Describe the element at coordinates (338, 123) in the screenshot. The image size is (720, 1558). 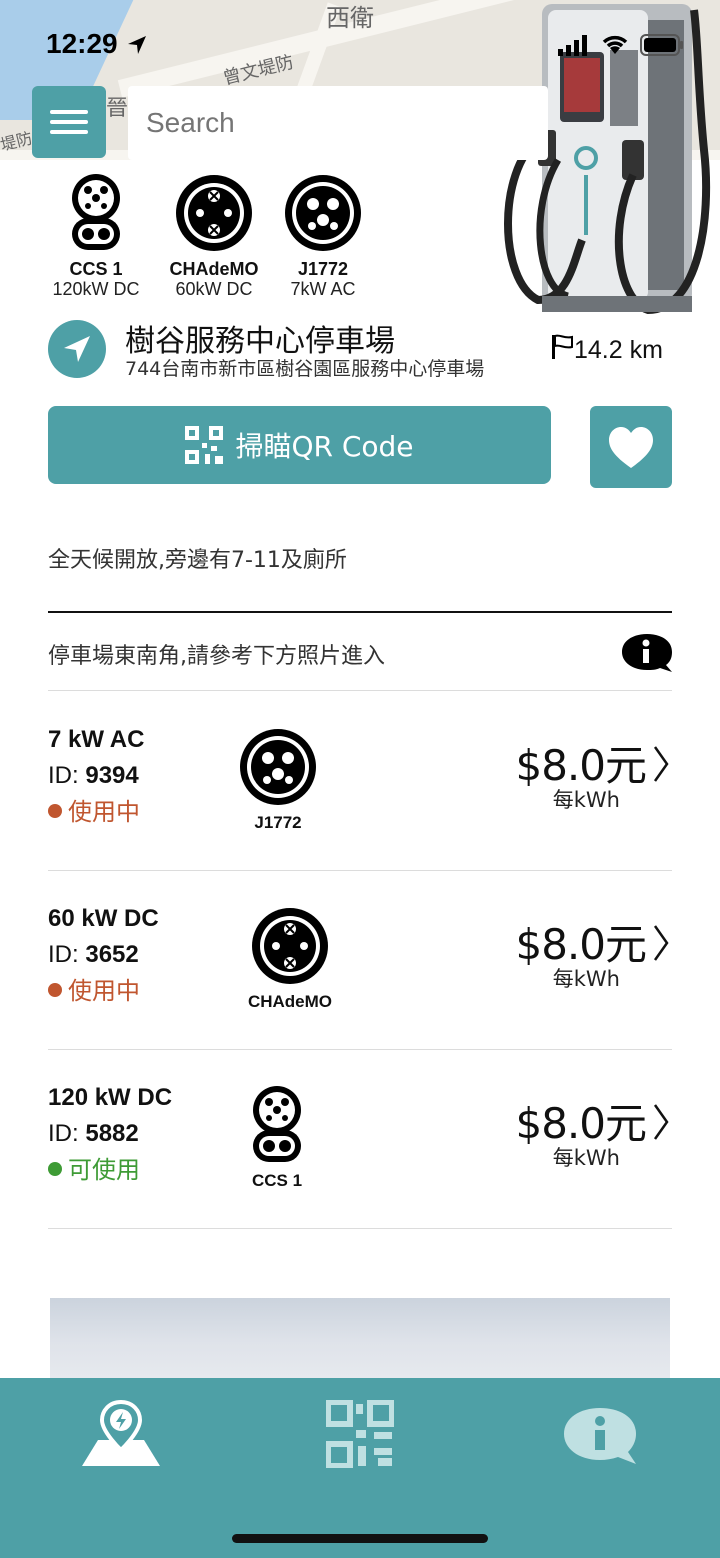
I see `search-input` at that location.